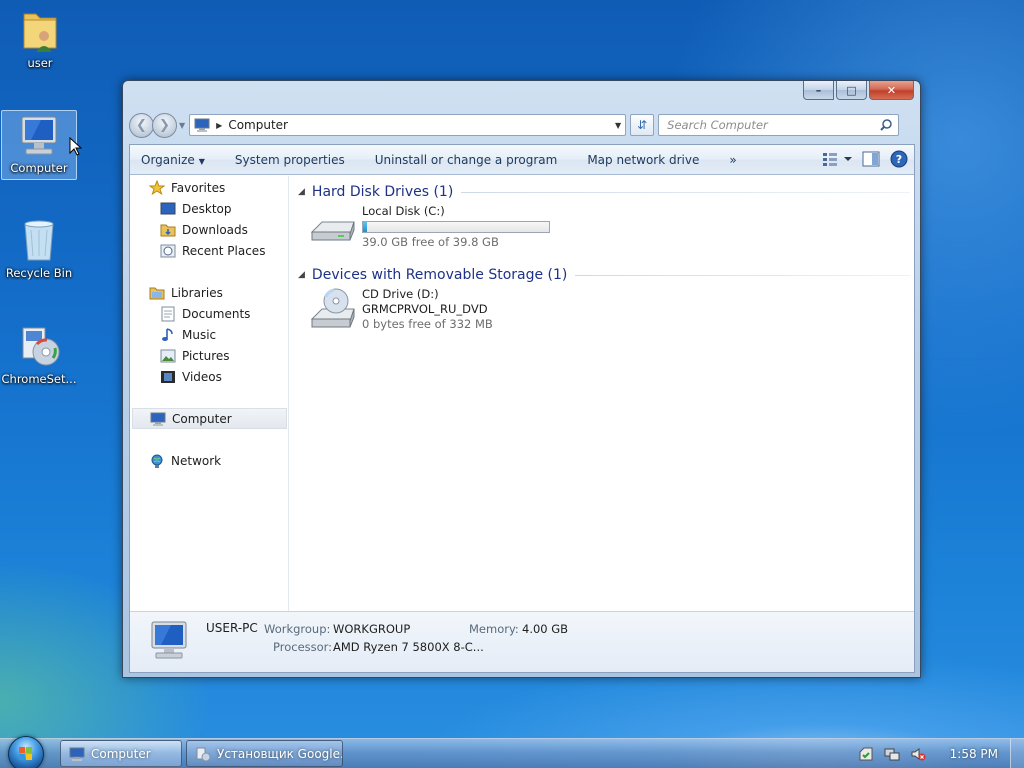 The width and height of the screenshot is (1024, 768). What do you see at coordinates (209, 460) in the screenshot?
I see `nav-network: Network` at bounding box center [209, 460].